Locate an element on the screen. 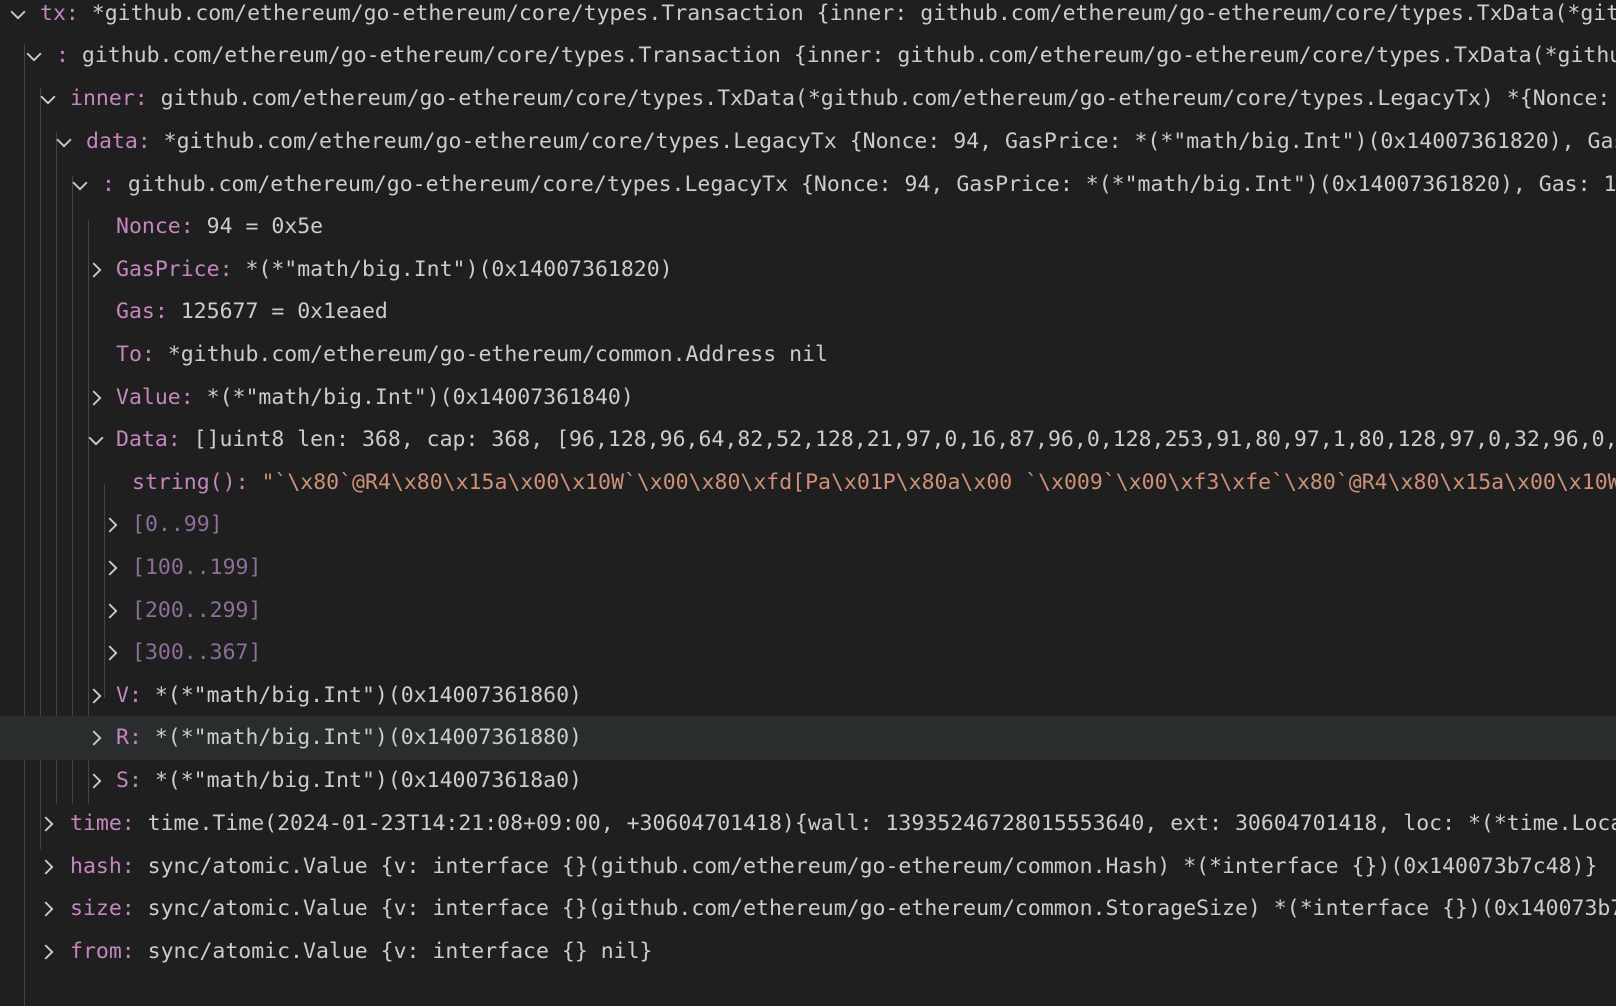 The width and height of the screenshot is (1616, 1006). variable-name: V is located at coordinates (122, 695).